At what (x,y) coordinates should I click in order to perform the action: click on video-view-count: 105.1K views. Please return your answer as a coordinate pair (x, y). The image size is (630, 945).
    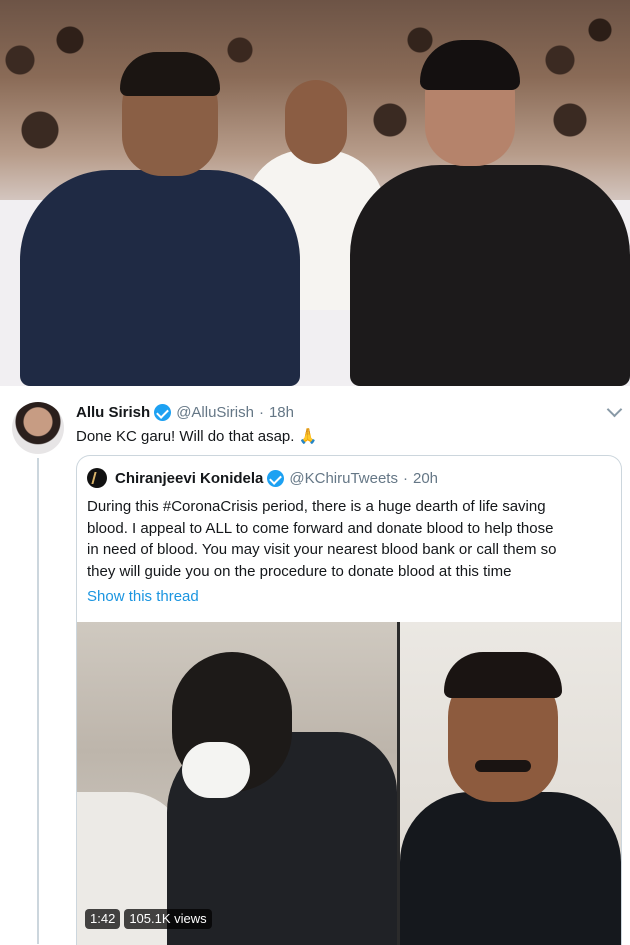
    Looking at the image, I should click on (168, 919).